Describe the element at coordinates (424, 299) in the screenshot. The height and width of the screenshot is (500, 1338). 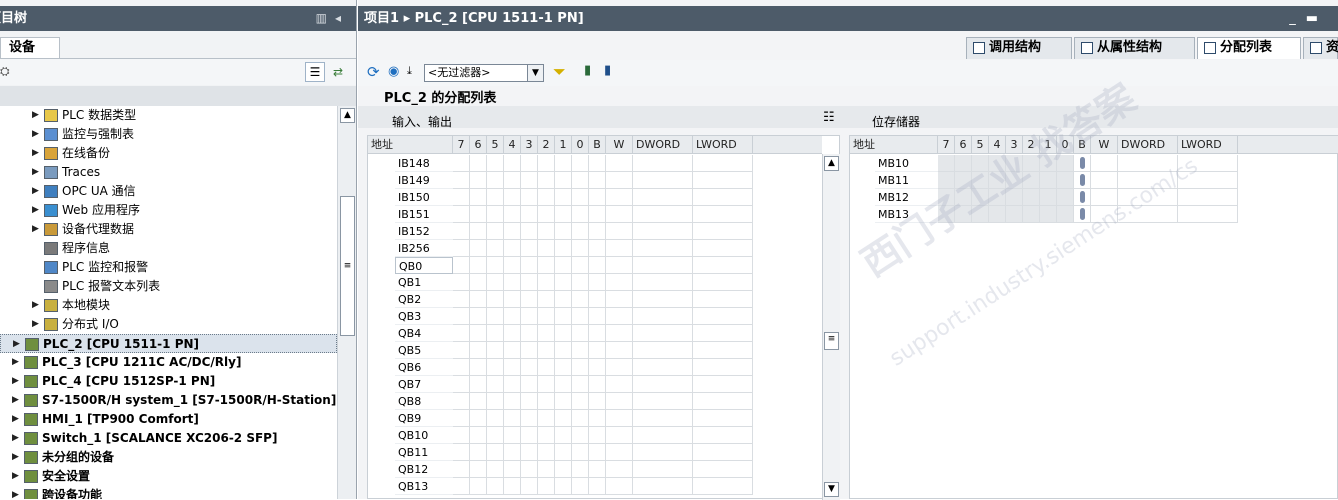
I see `address-cell: QB2` at that location.